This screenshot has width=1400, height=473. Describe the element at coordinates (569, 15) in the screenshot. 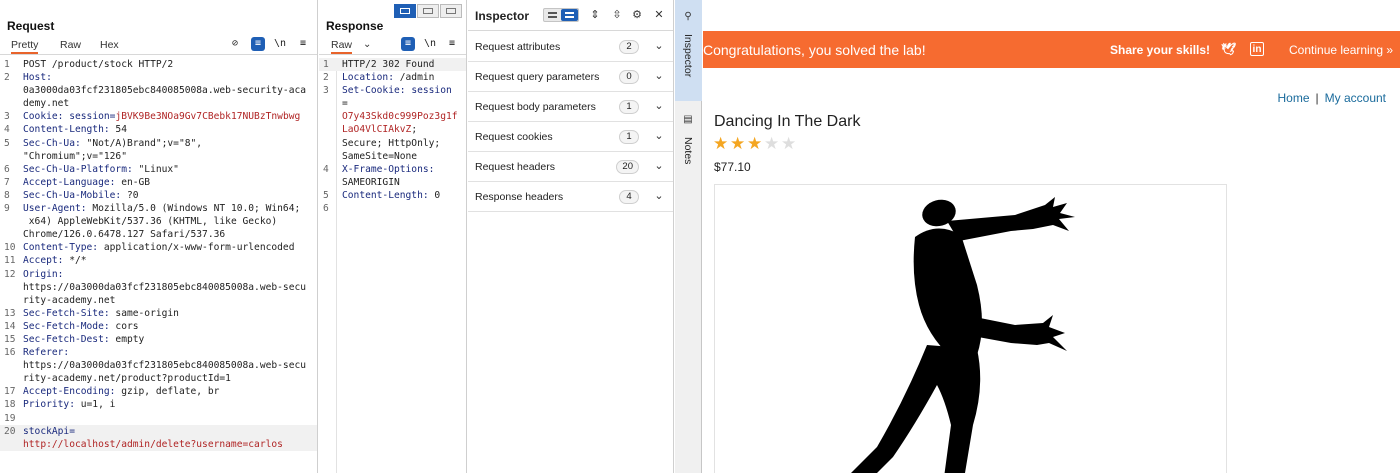

I see `panel-icon` at that location.